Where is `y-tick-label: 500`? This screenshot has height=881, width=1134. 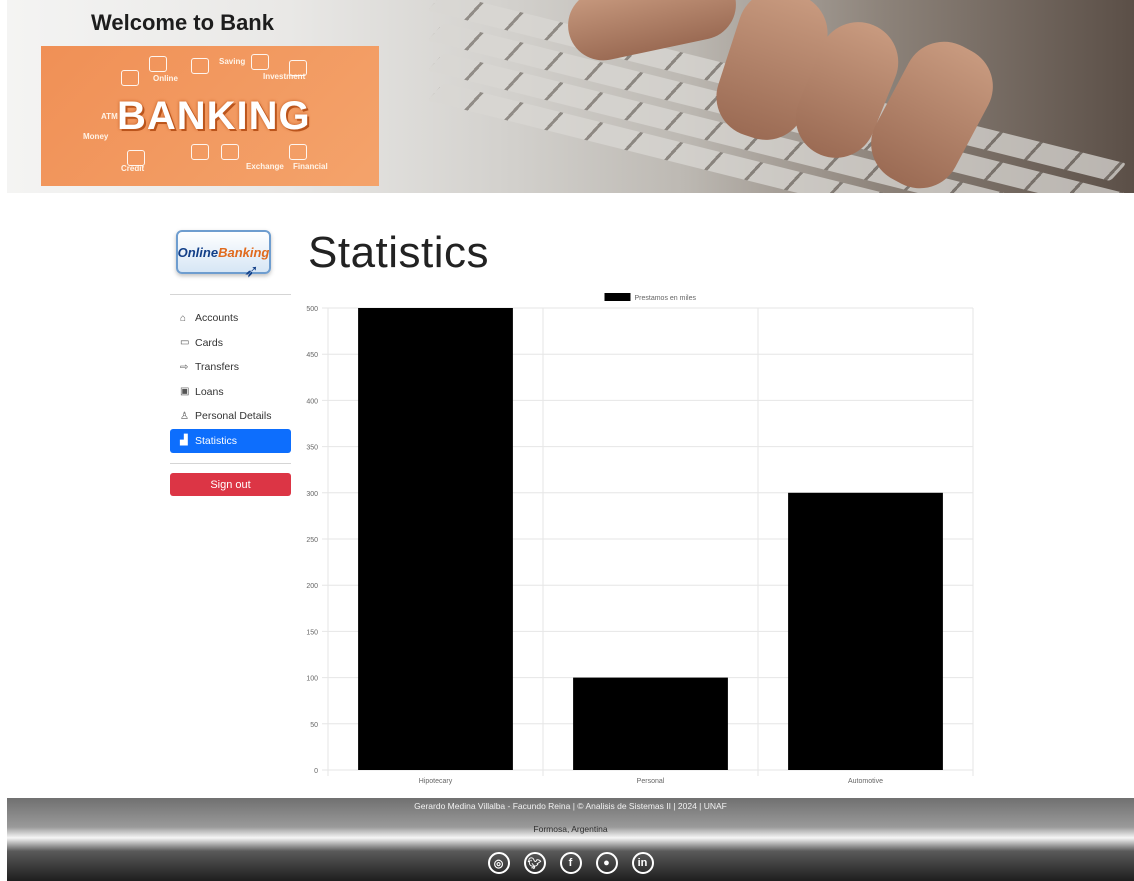
y-tick-label: 500 is located at coordinates (312, 309).